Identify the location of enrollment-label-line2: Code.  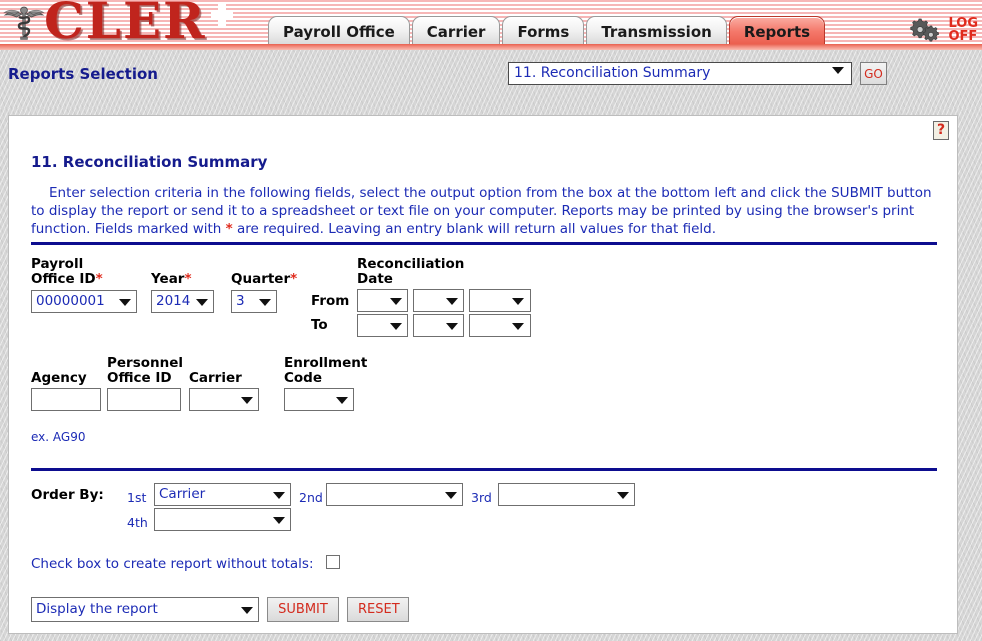
(303, 378).